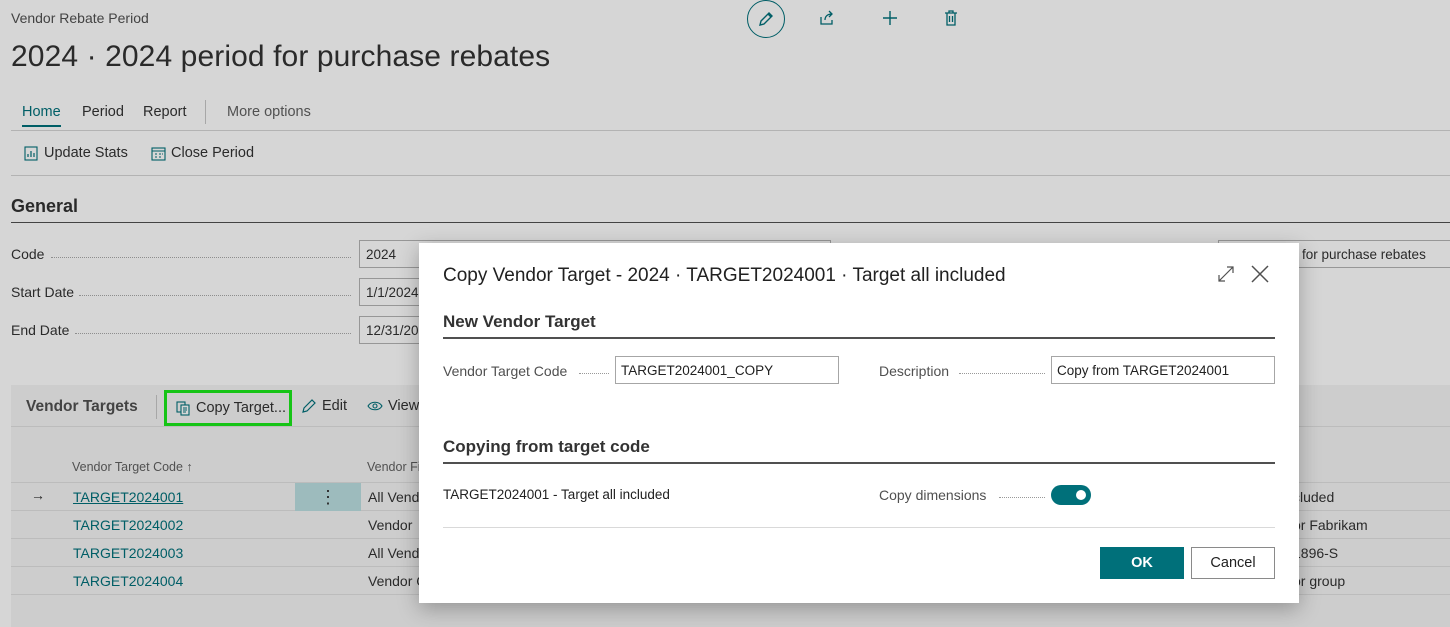 Image resolution: width=1450 pixels, height=627 pixels. Describe the element at coordinates (1233, 563) in the screenshot. I see `cancel-button: Cancel` at that location.